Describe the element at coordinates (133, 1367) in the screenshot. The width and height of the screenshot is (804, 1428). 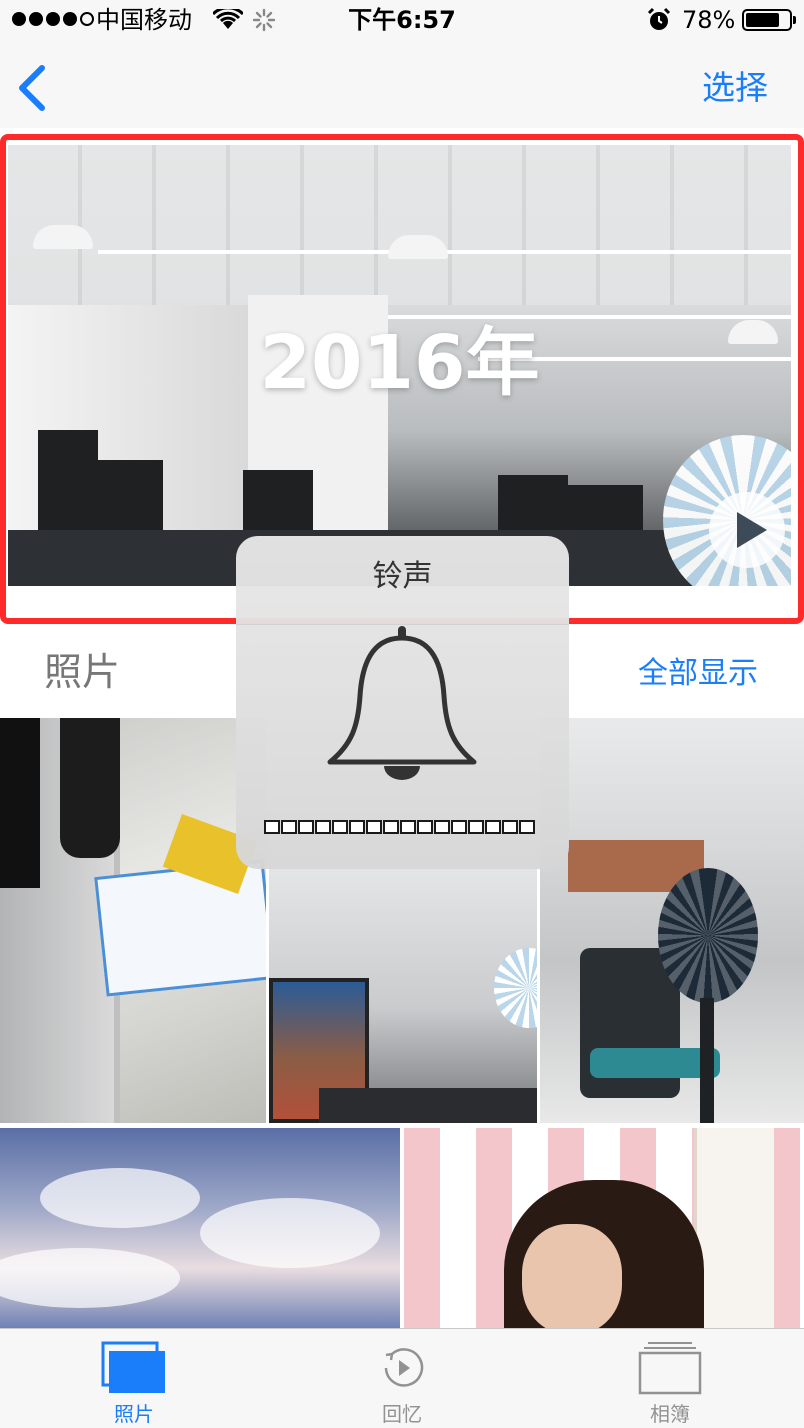
I see `photos-stack-icon` at that location.